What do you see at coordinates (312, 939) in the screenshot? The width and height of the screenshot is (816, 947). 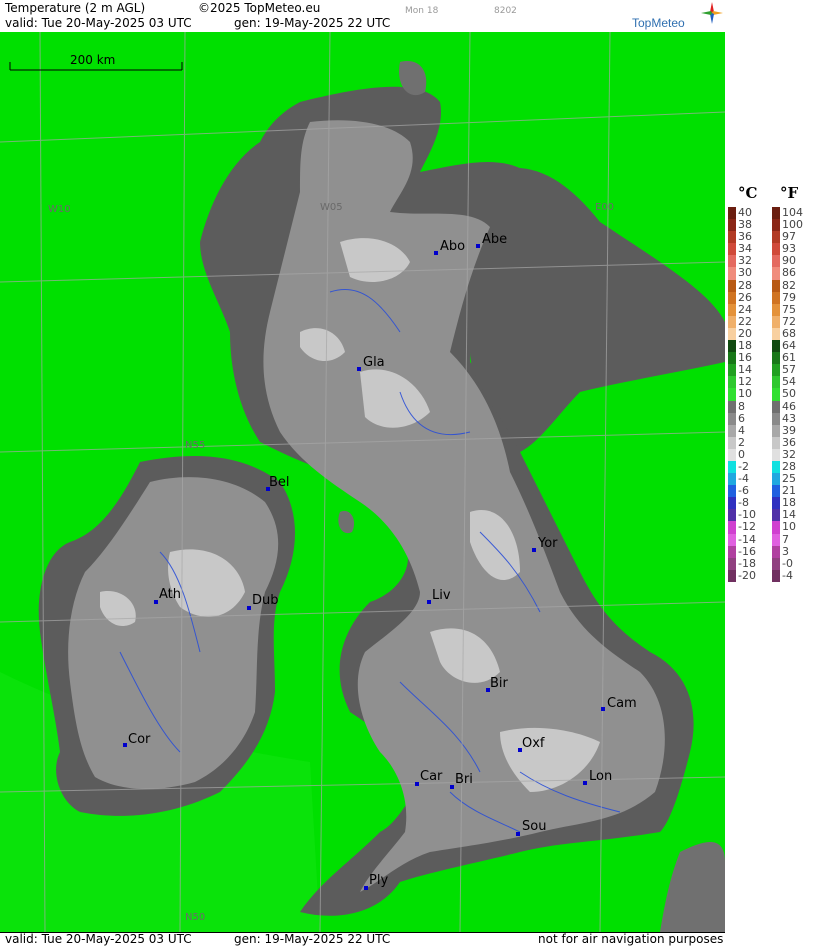 I see `footer-generated-time: gen: 19-May-2025 22 UTC` at bounding box center [312, 939].